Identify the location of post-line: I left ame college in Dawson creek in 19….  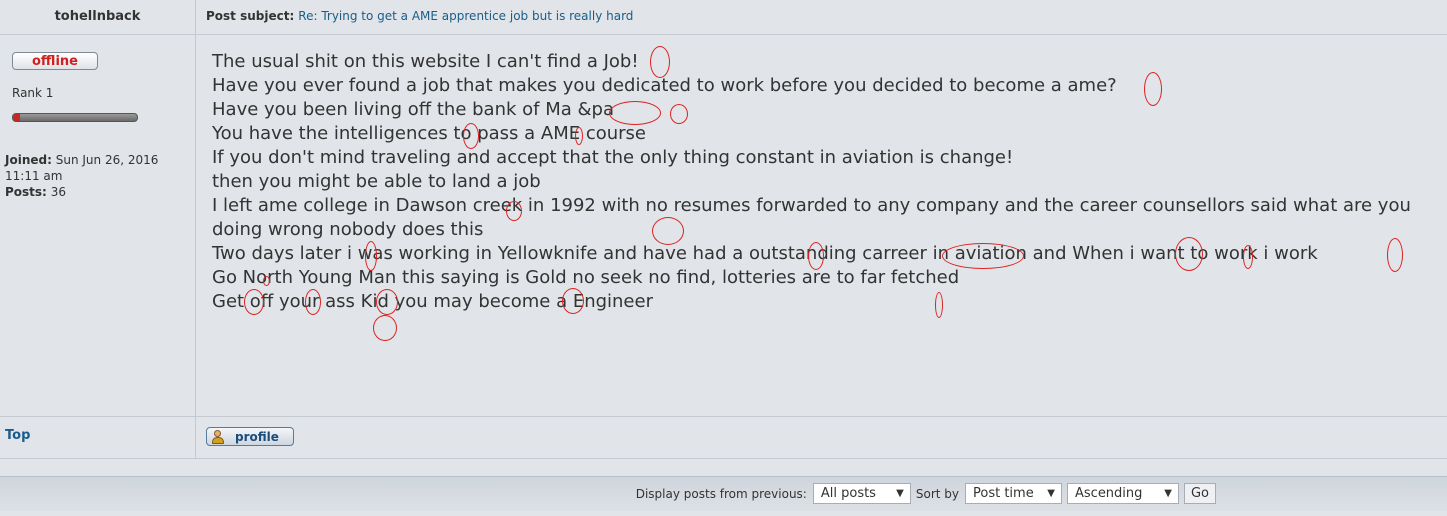
(811, 217).